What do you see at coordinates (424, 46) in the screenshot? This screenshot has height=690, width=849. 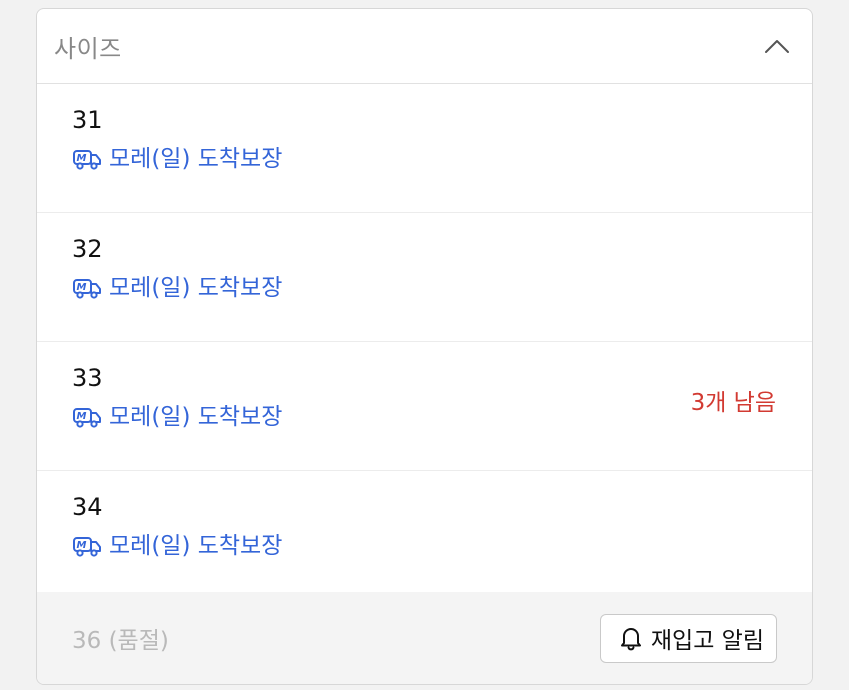 I see `size-dropdown-header: 사이즈` at bounding box center [424, 46].